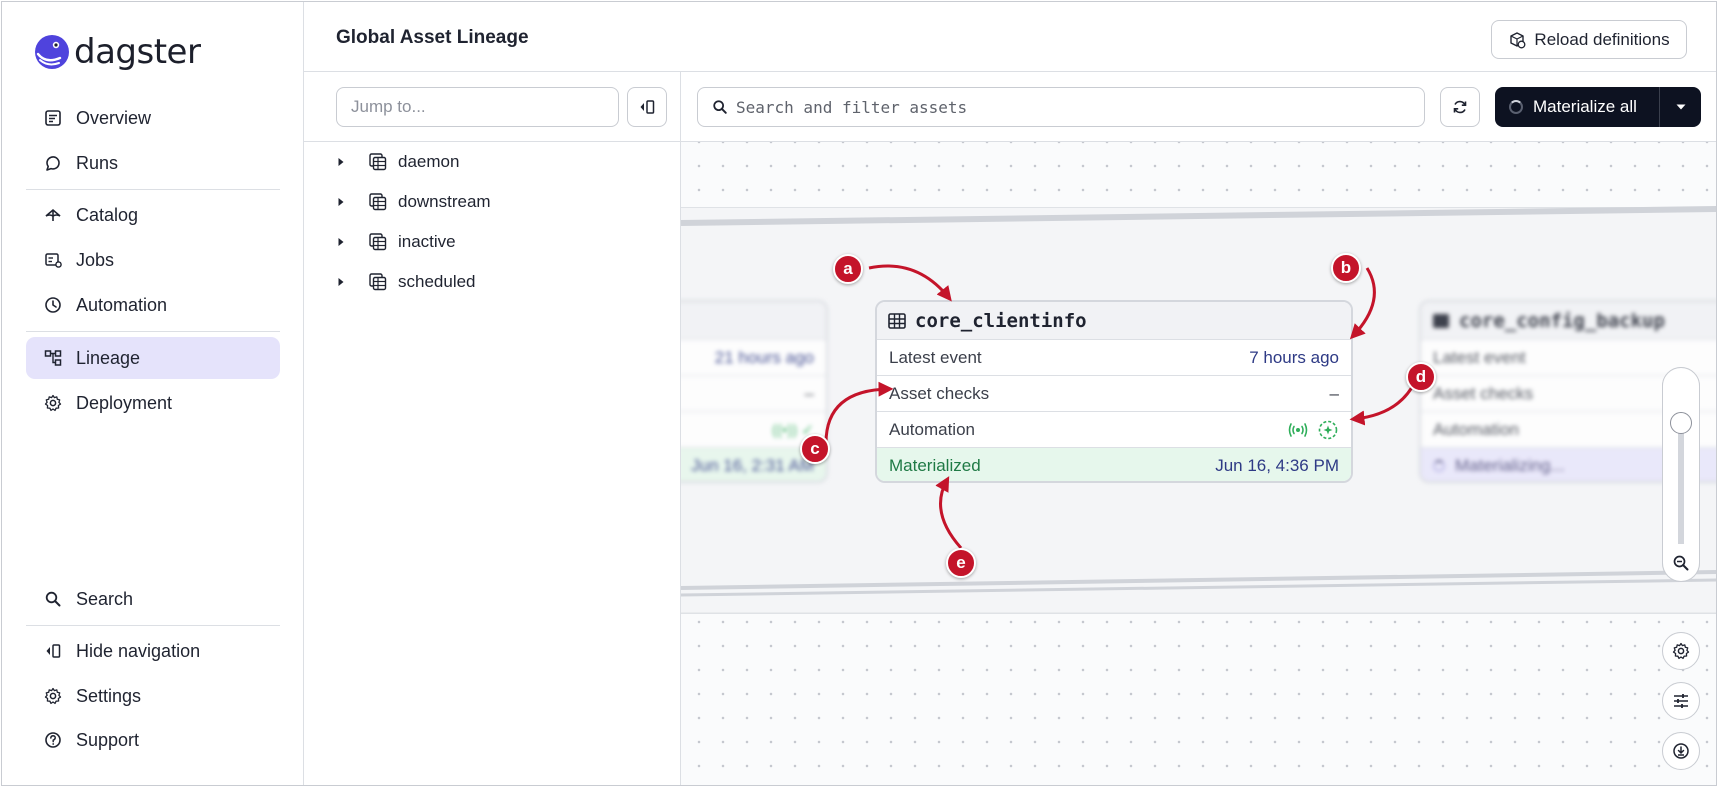  Describe the element at coordinates (1066, 107) in the screenshot. I see `asset-search-input` at that location.